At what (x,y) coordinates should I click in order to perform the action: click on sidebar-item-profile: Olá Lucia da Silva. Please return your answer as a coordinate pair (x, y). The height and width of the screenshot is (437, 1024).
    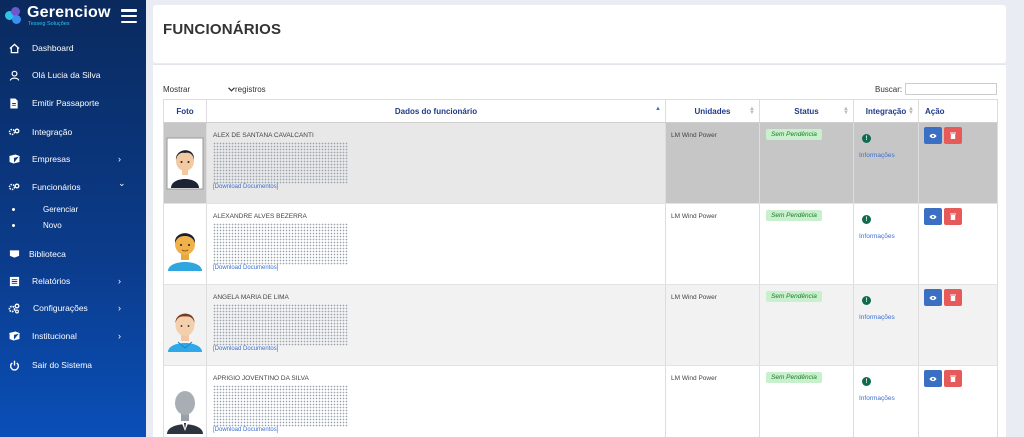
    Looking at the image, I should click on (73, 75).